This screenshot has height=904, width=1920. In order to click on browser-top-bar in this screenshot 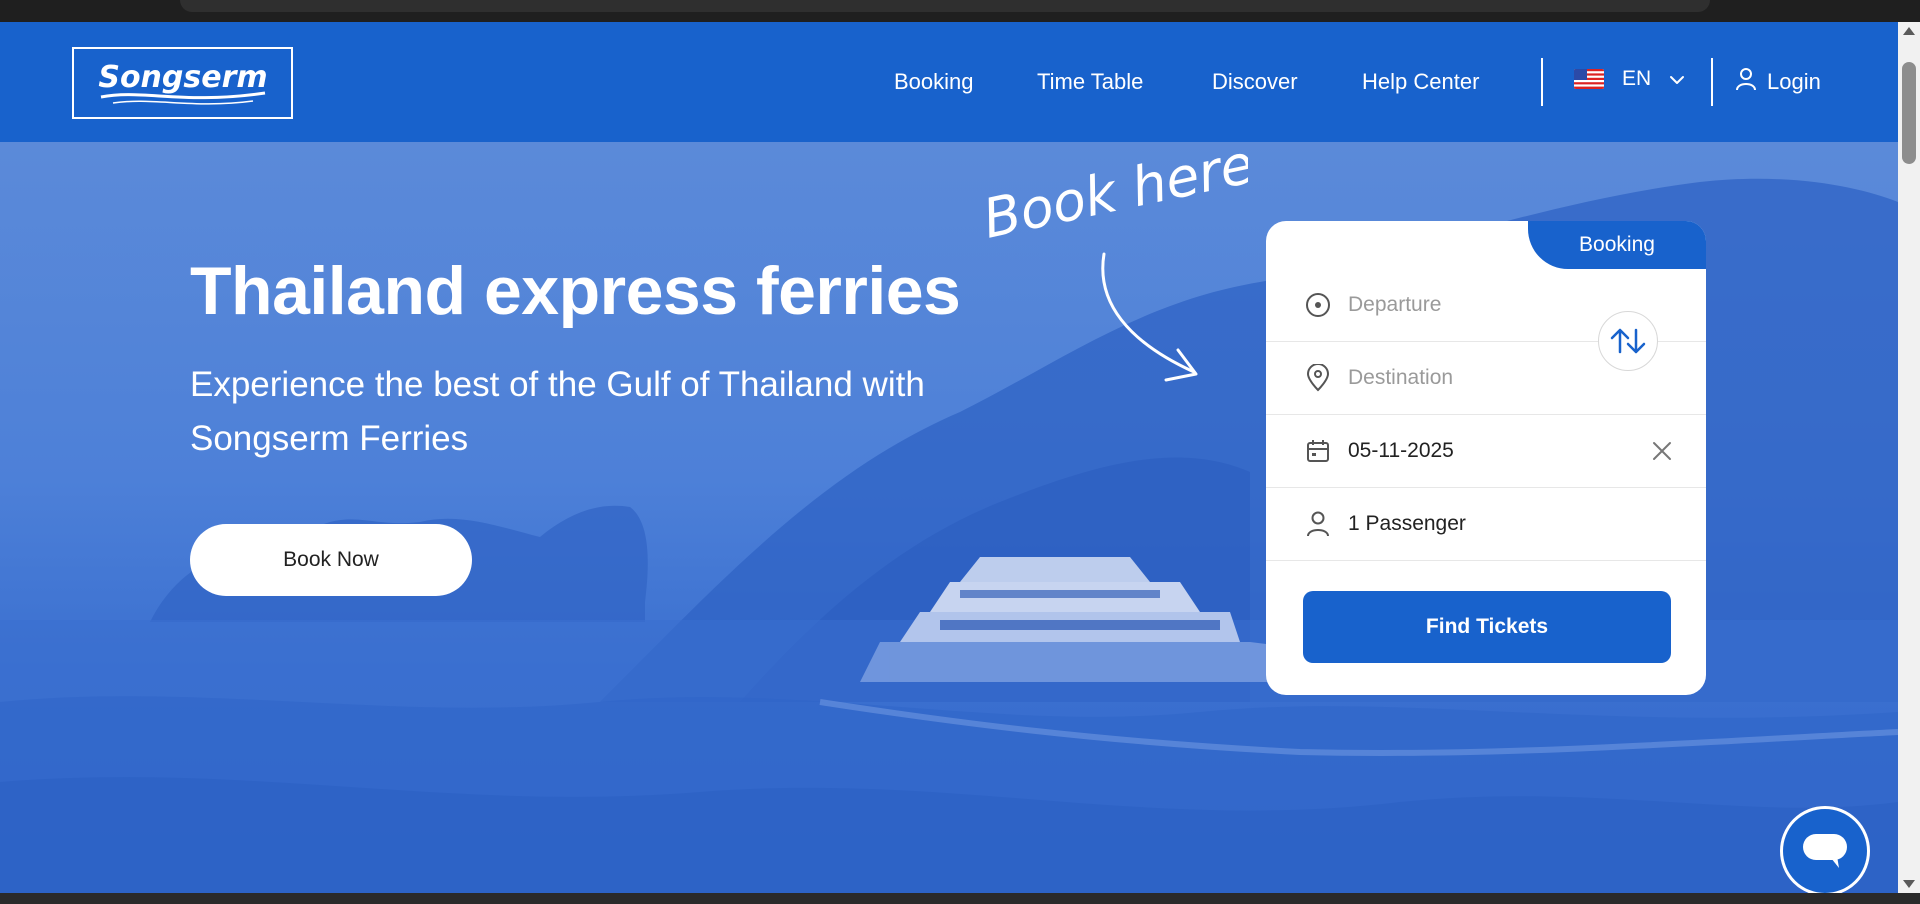, I will do `click(960, 11)`.